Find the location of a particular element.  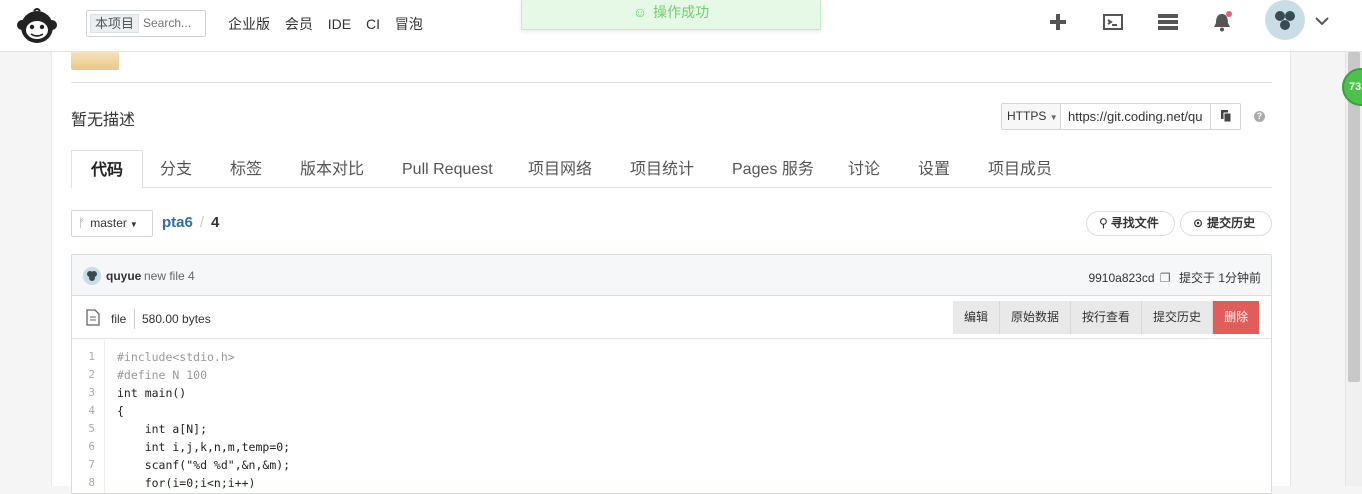

success-toast: ☺ 操作成功 is located at coordinates (671, 15).